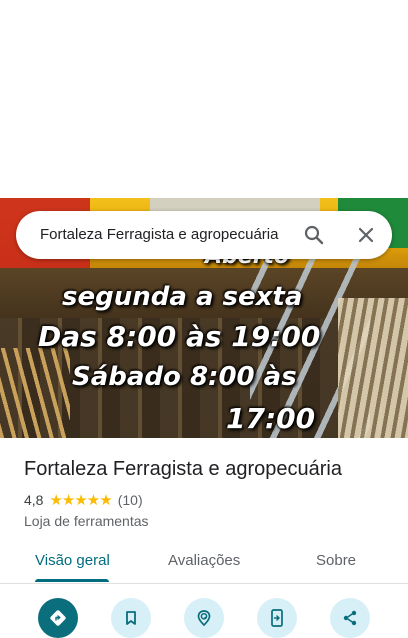  I want to click on bookmark-icon, so click(131, 618).